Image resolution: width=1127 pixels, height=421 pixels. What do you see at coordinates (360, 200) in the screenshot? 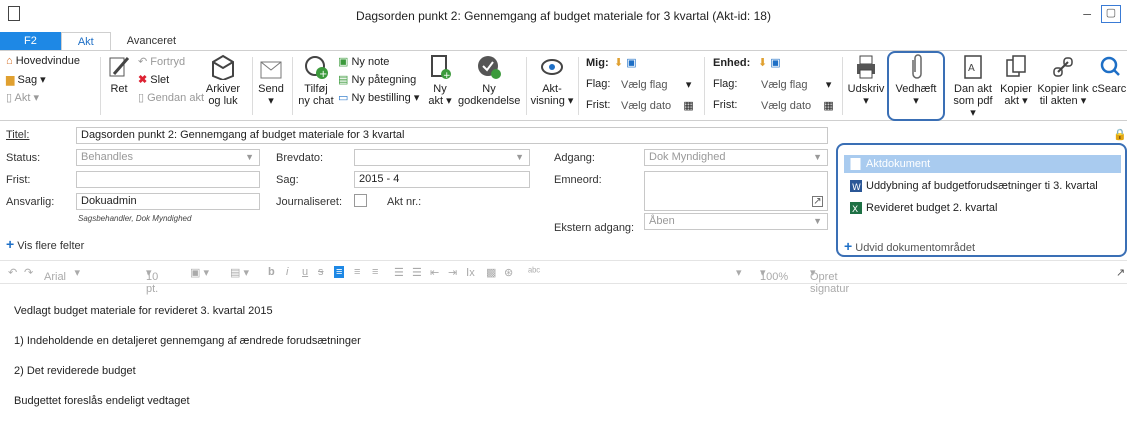
I see `journaliseret-checkbox` at bounding box center [360, 200].